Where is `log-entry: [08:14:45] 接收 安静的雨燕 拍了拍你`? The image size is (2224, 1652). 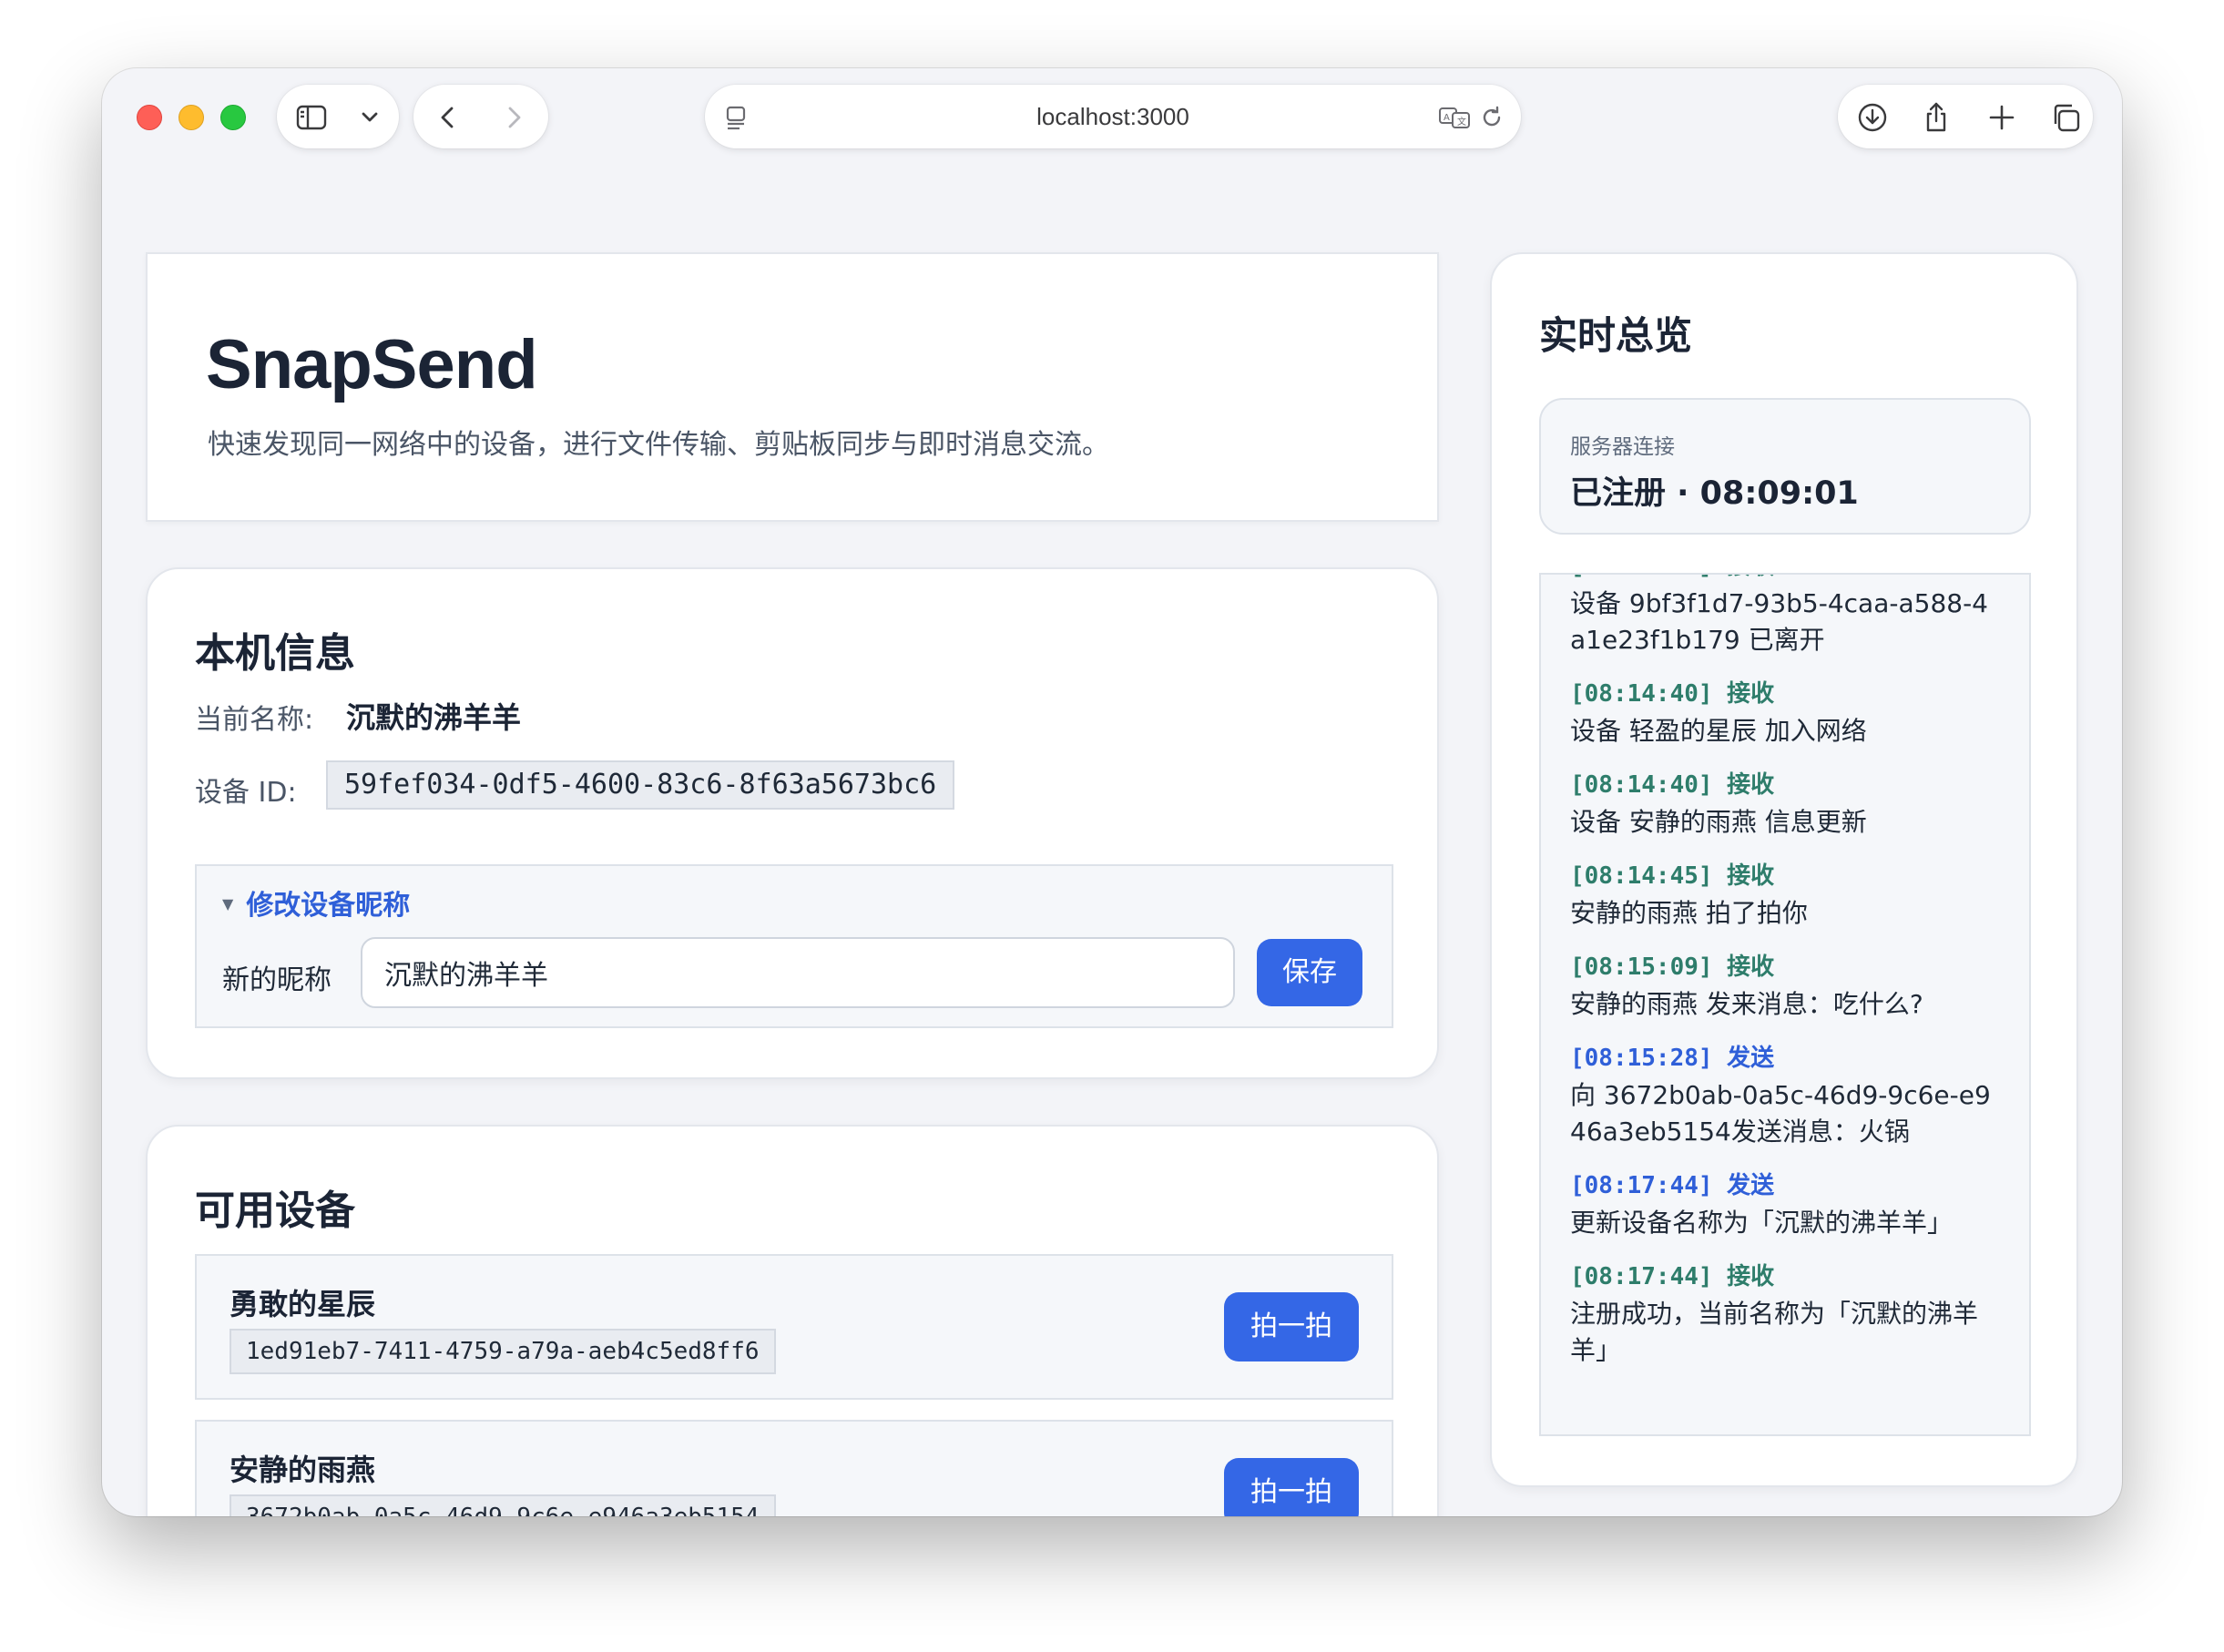
log-entry: [08:14:45] 接收 安静的雨燕 拍了拍你 is located at coordinates (1784, 896).